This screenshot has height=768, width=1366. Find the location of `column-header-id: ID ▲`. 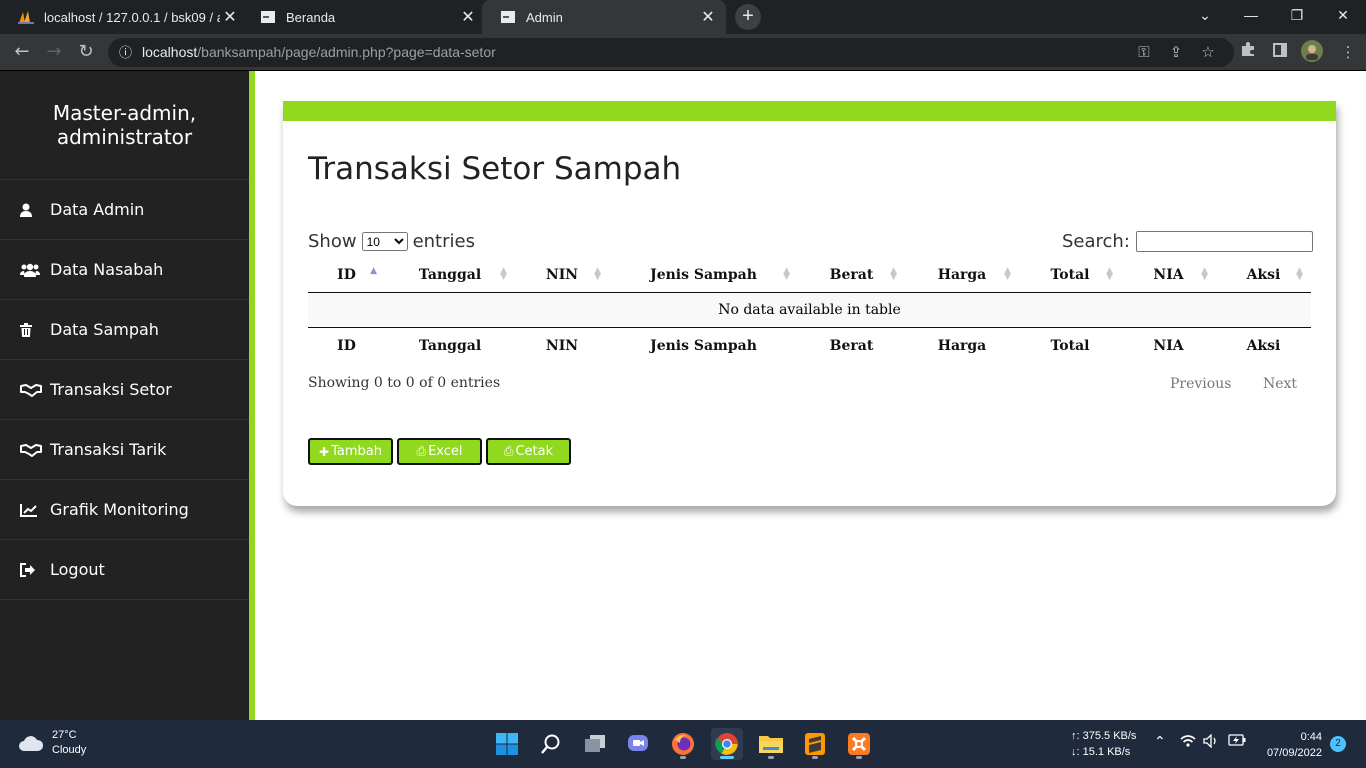

column-header-id: ID ▲ is located at coordinates (346, 275).